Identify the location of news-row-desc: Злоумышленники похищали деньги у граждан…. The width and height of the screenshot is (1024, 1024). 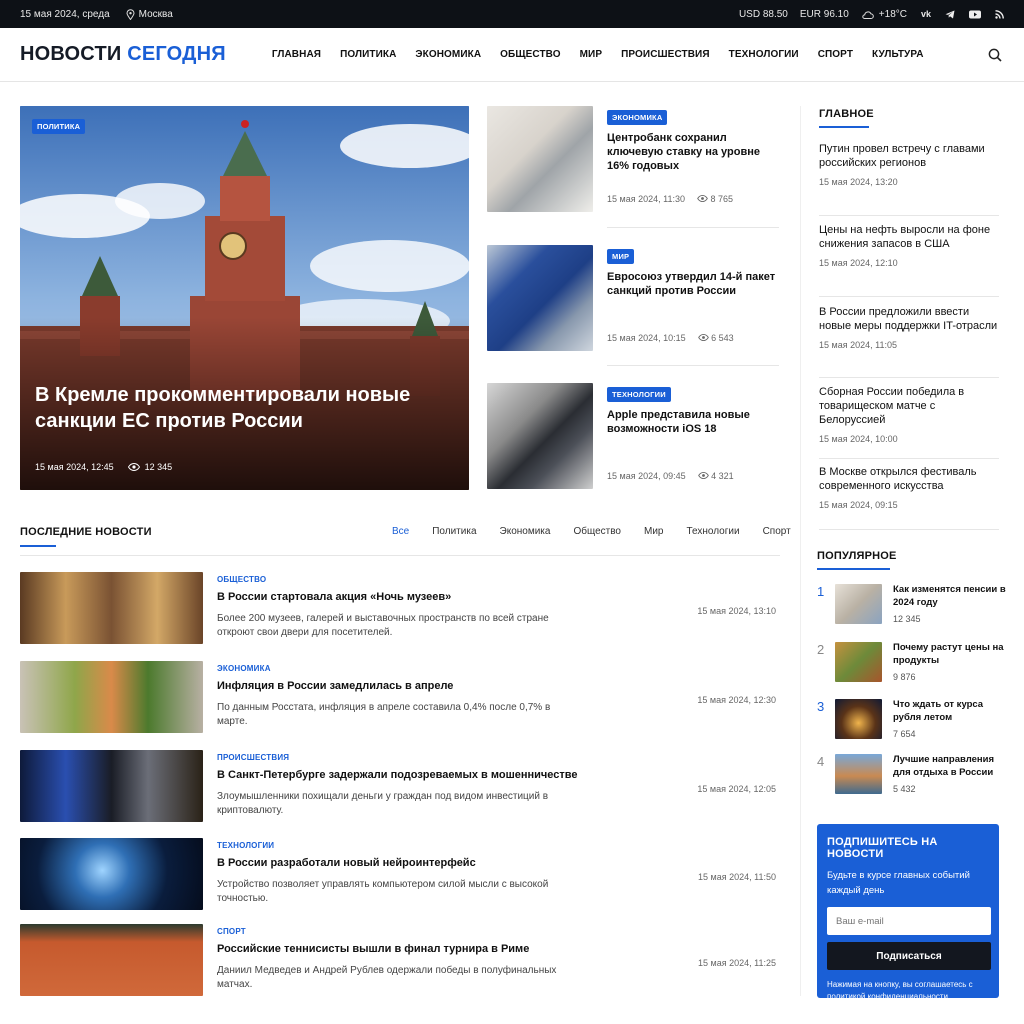
(383, 803).